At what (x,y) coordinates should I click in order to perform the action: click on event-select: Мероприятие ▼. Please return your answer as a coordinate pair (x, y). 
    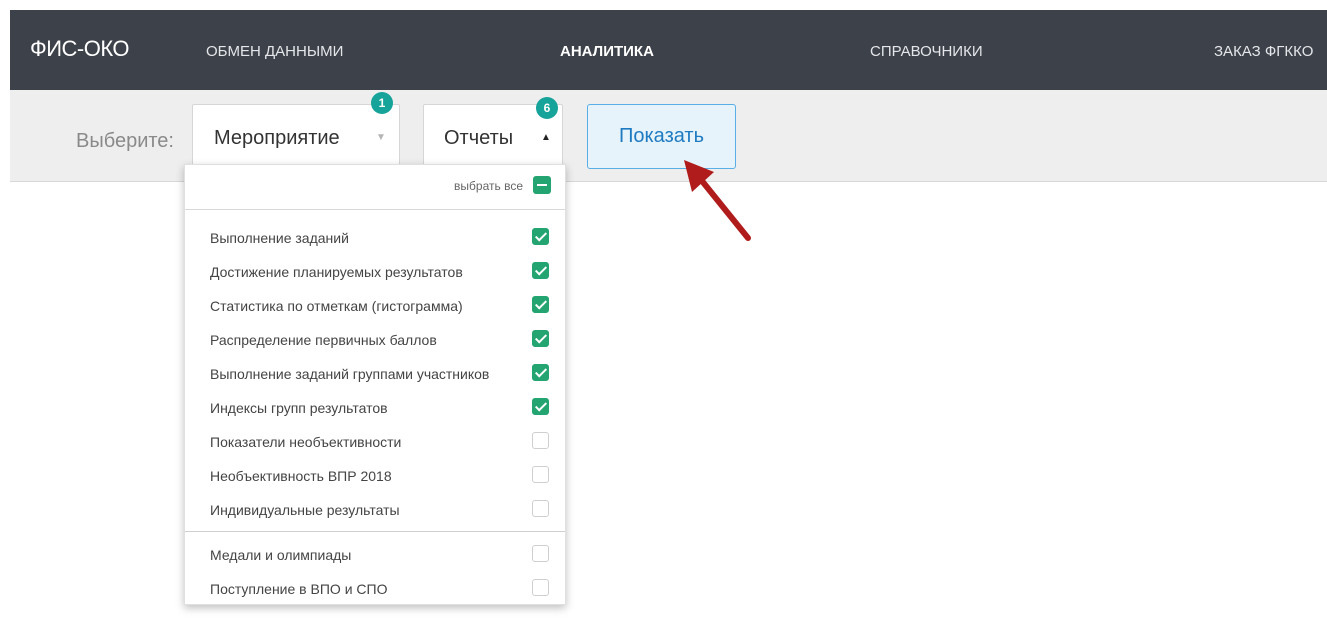
    Looking at the image, I should click on (296, 135).